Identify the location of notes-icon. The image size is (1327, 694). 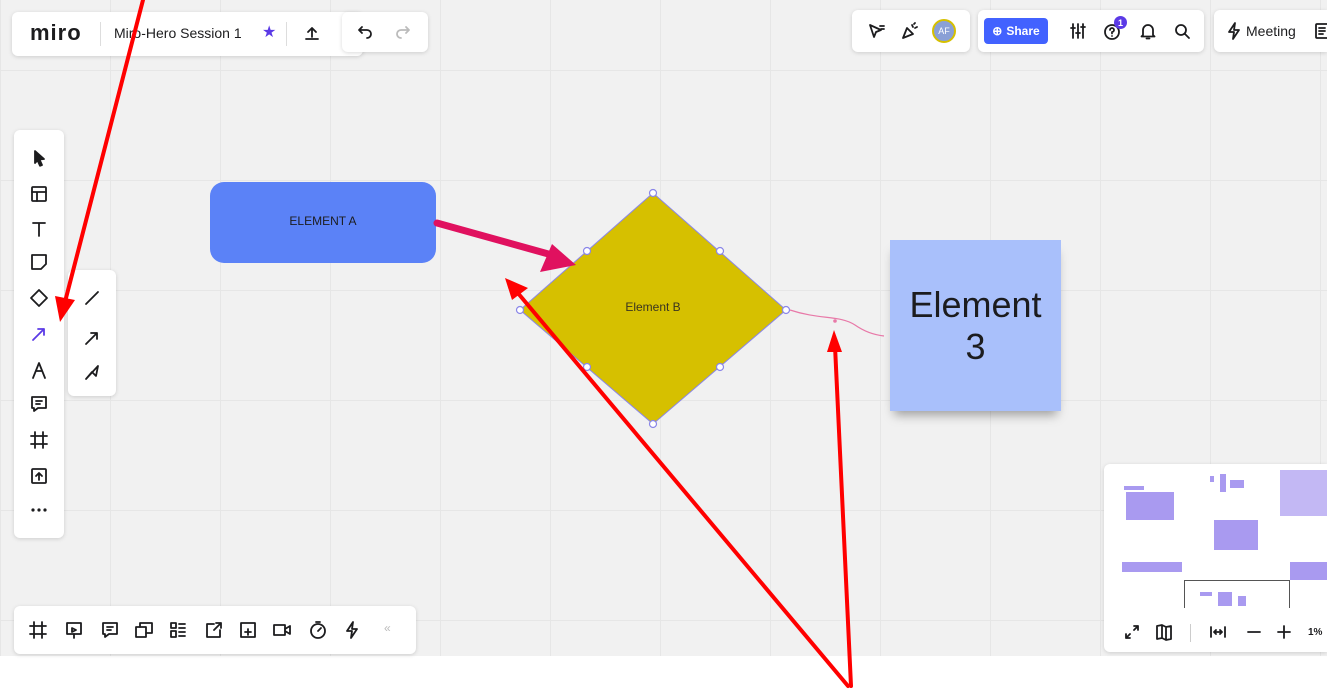
(1317, 31).